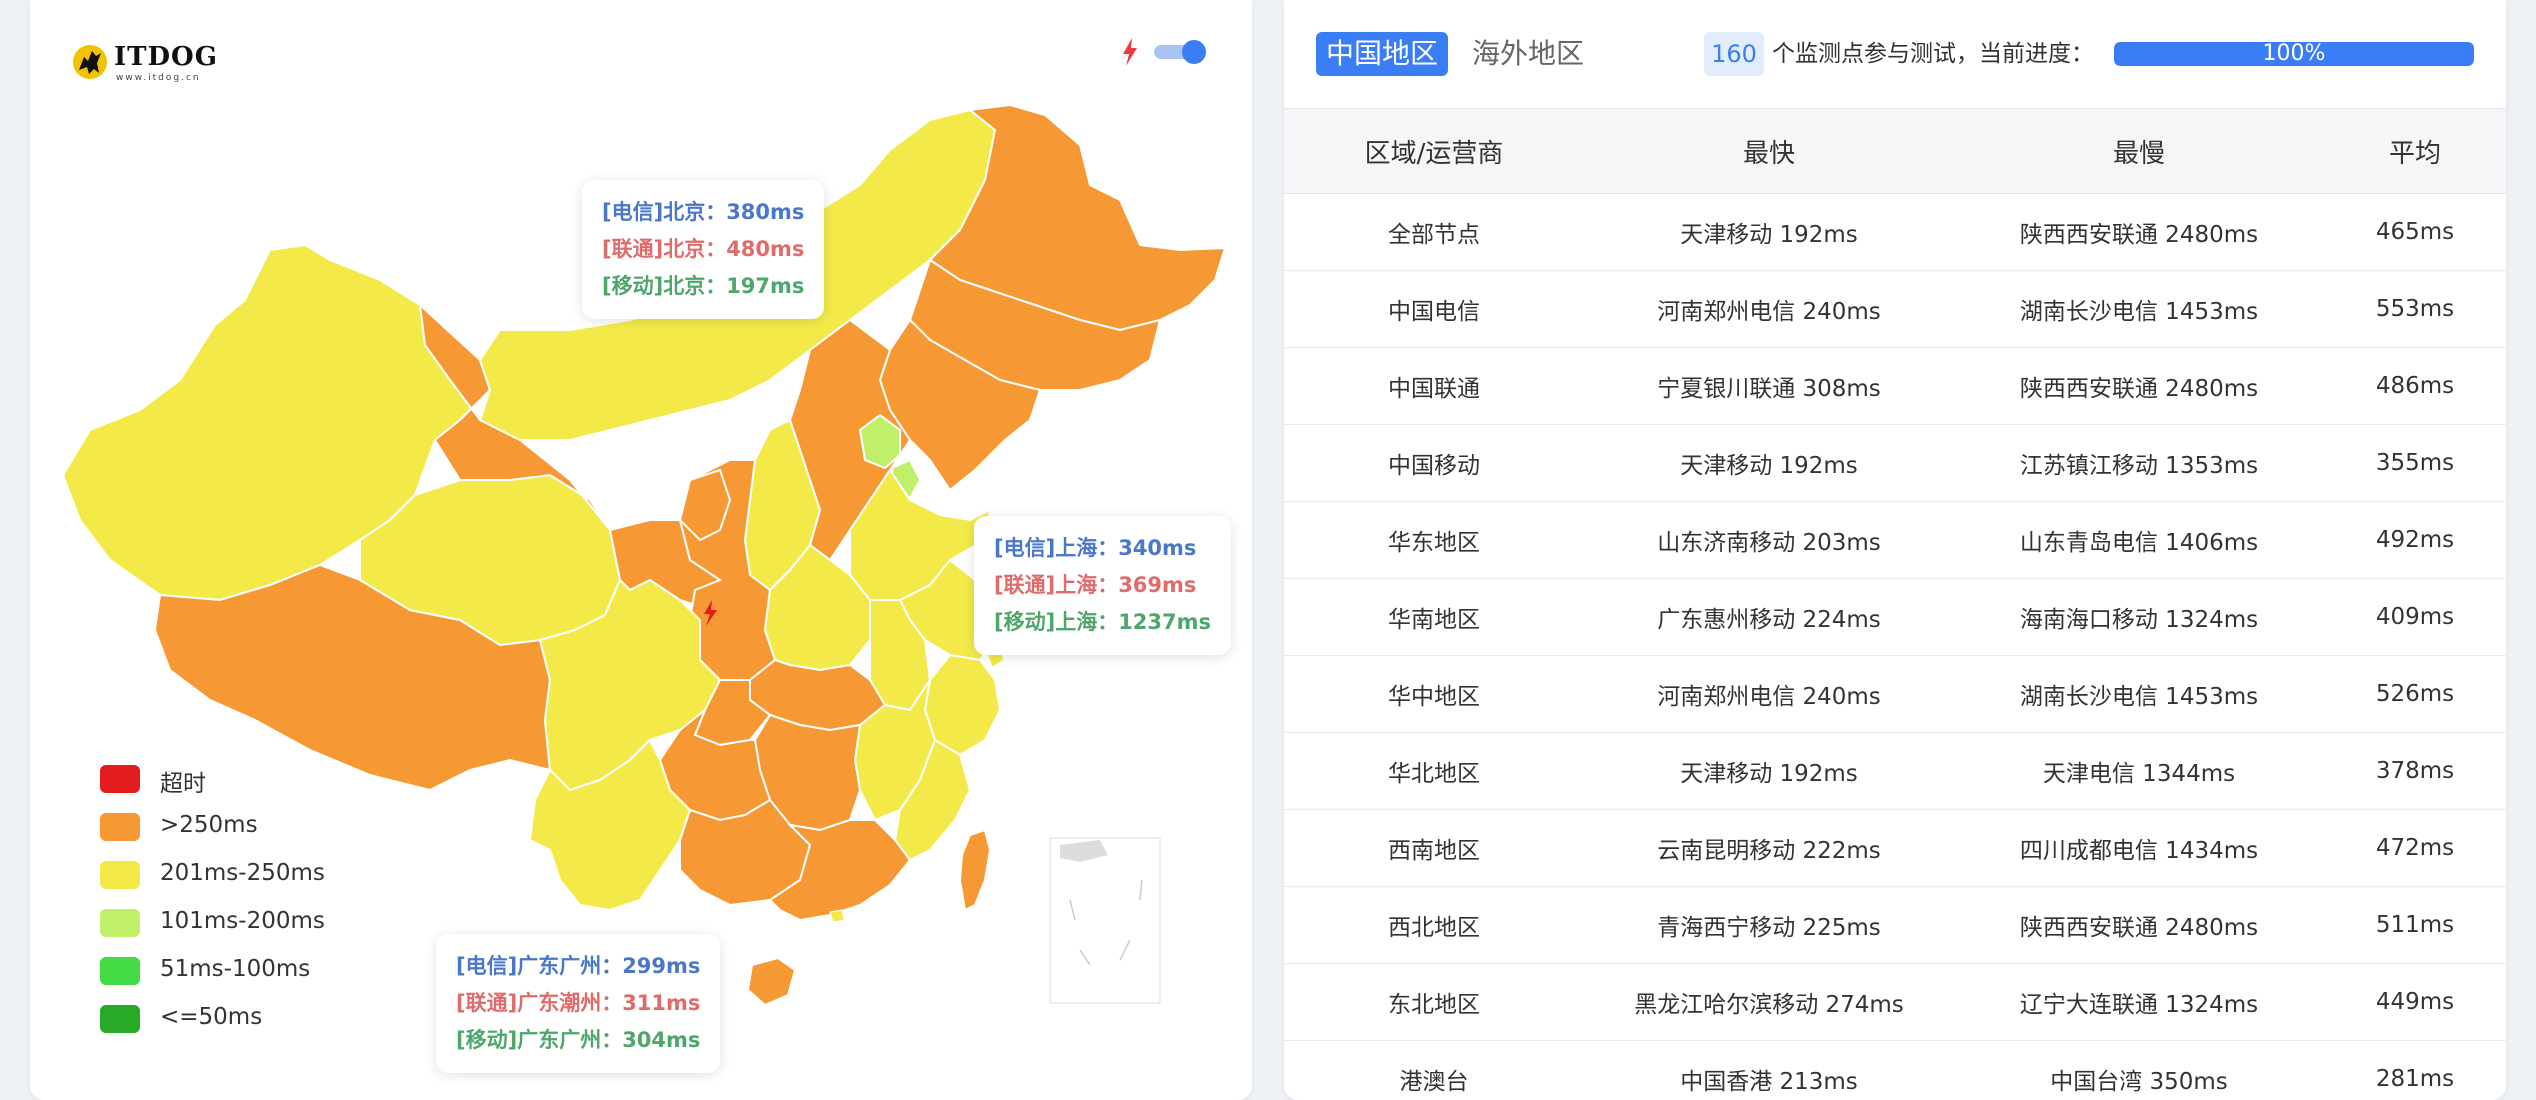  Describe the element at coordinates (2139, 540) in the screenshot. I see `cell-slowest: 山东青岛电信 1406ms` at that location.